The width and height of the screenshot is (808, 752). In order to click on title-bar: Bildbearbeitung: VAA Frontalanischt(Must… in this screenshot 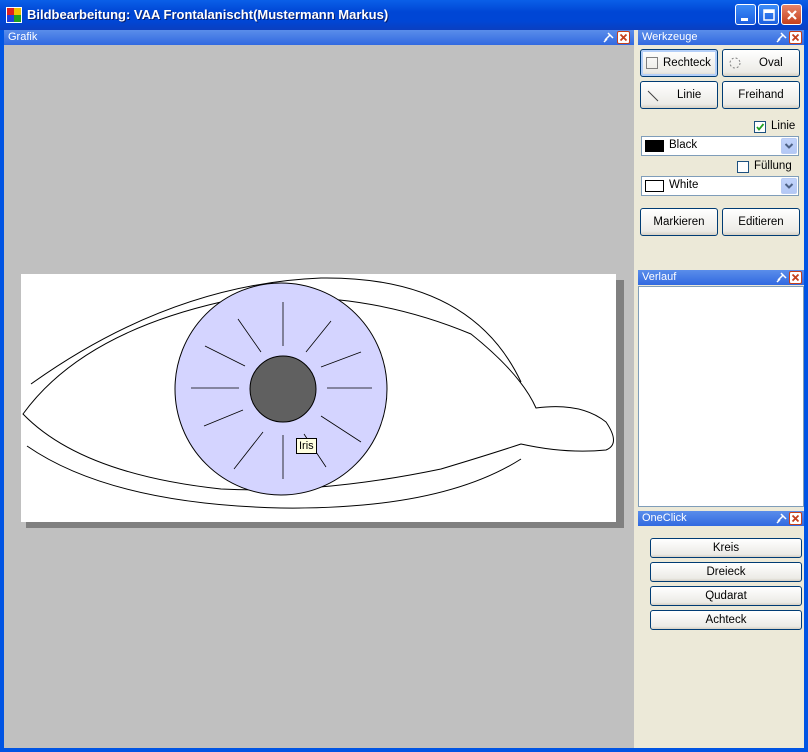, I will do `click(404, 15)`.